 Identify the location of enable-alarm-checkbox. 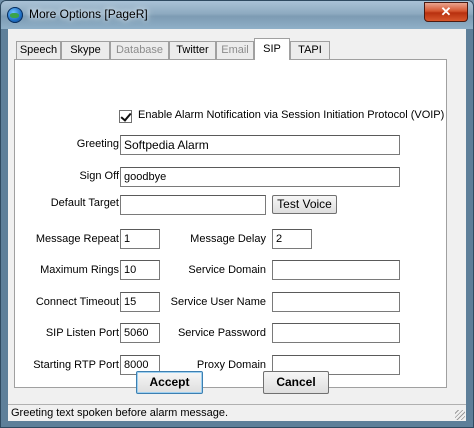
(125, 116).